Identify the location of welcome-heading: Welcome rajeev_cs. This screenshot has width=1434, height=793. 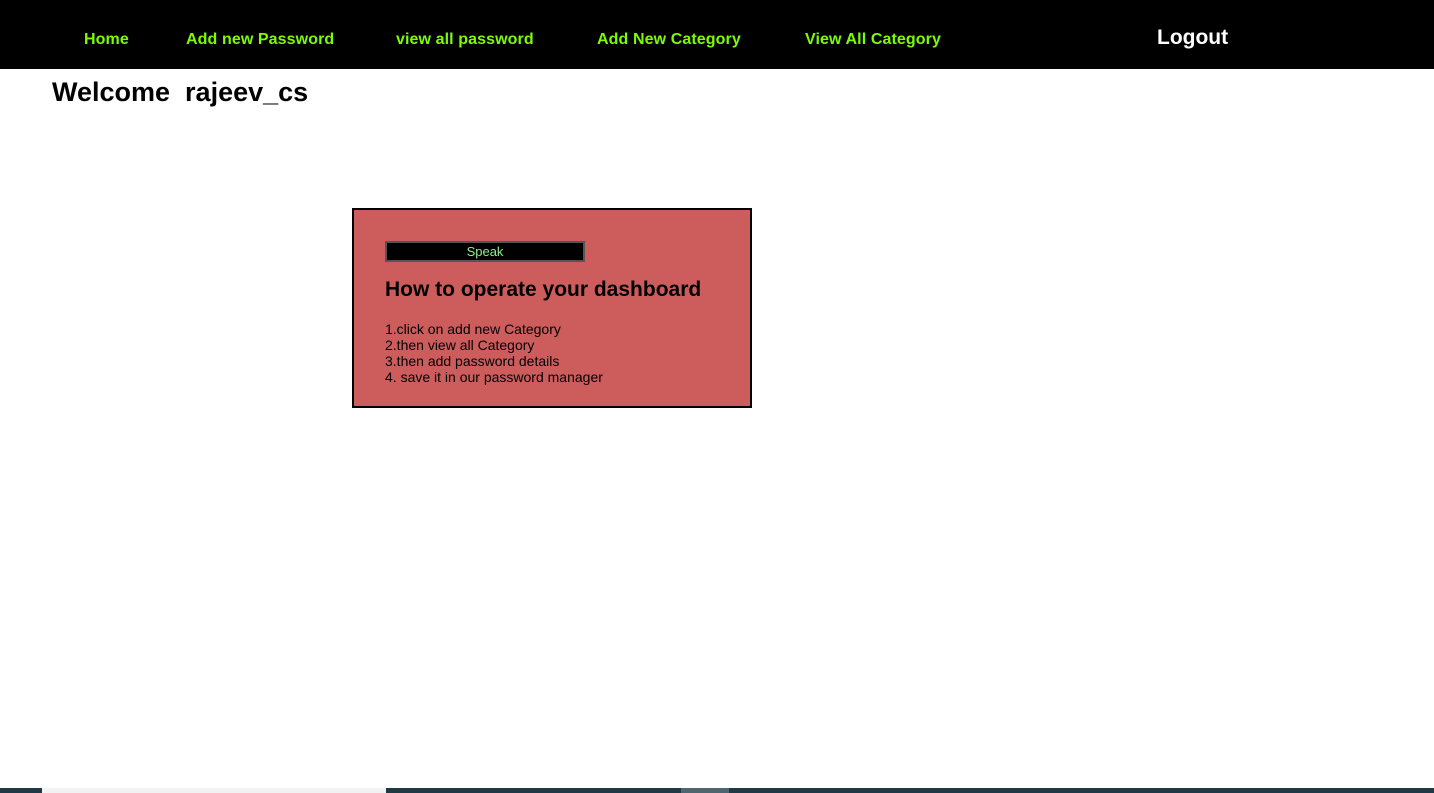
(180, 92).